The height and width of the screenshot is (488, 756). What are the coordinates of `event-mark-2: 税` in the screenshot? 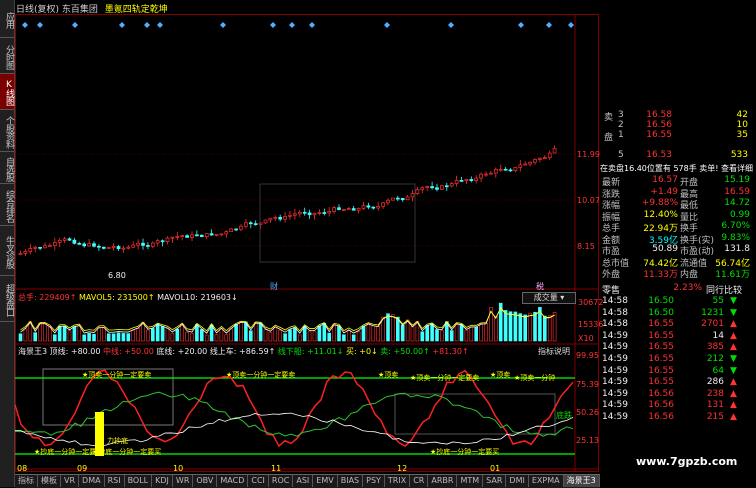 It's located at (540, 286).